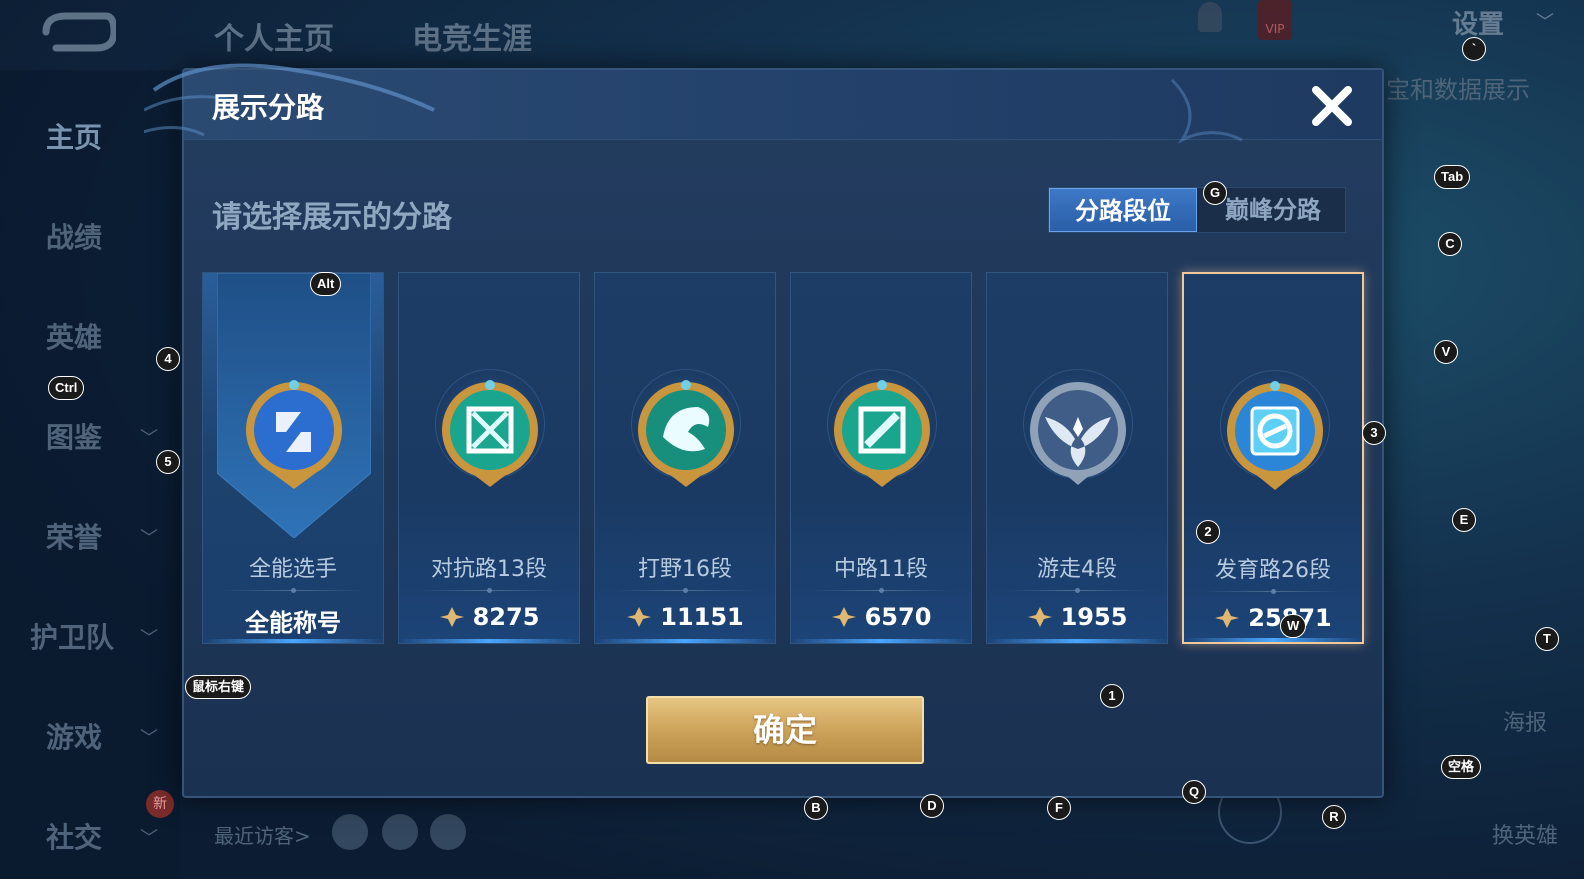 The height and width of the screenshot is (879, 1584). I want to click on lane-card-title: 全能称号, so click(293, 623).